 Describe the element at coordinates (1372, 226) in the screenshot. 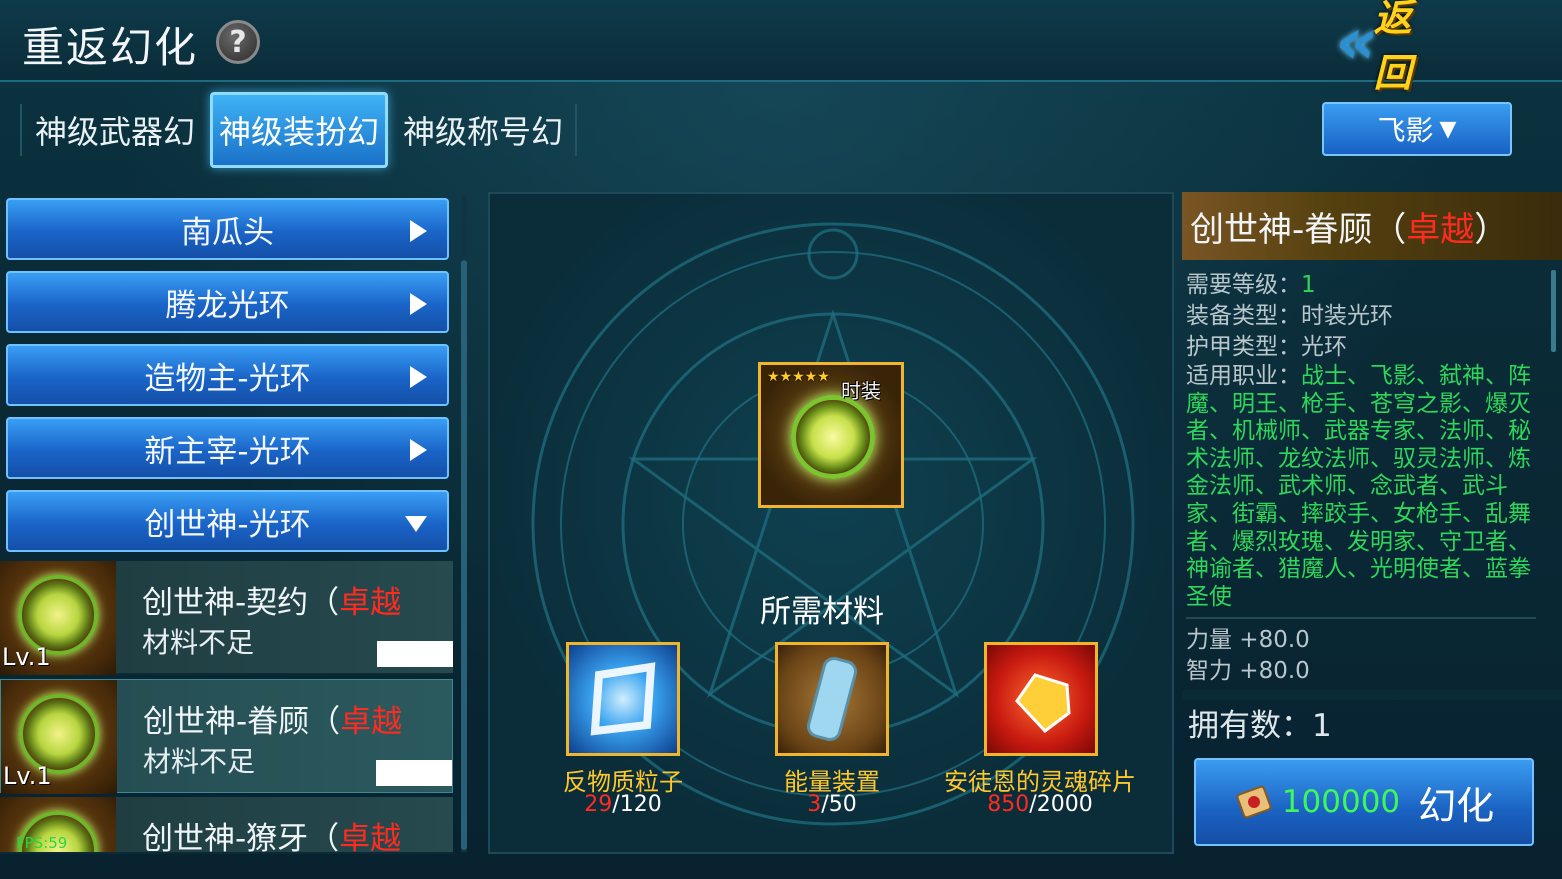

I see `detail-title: 创世神-眷顾（ 卓越 ）` at that location.